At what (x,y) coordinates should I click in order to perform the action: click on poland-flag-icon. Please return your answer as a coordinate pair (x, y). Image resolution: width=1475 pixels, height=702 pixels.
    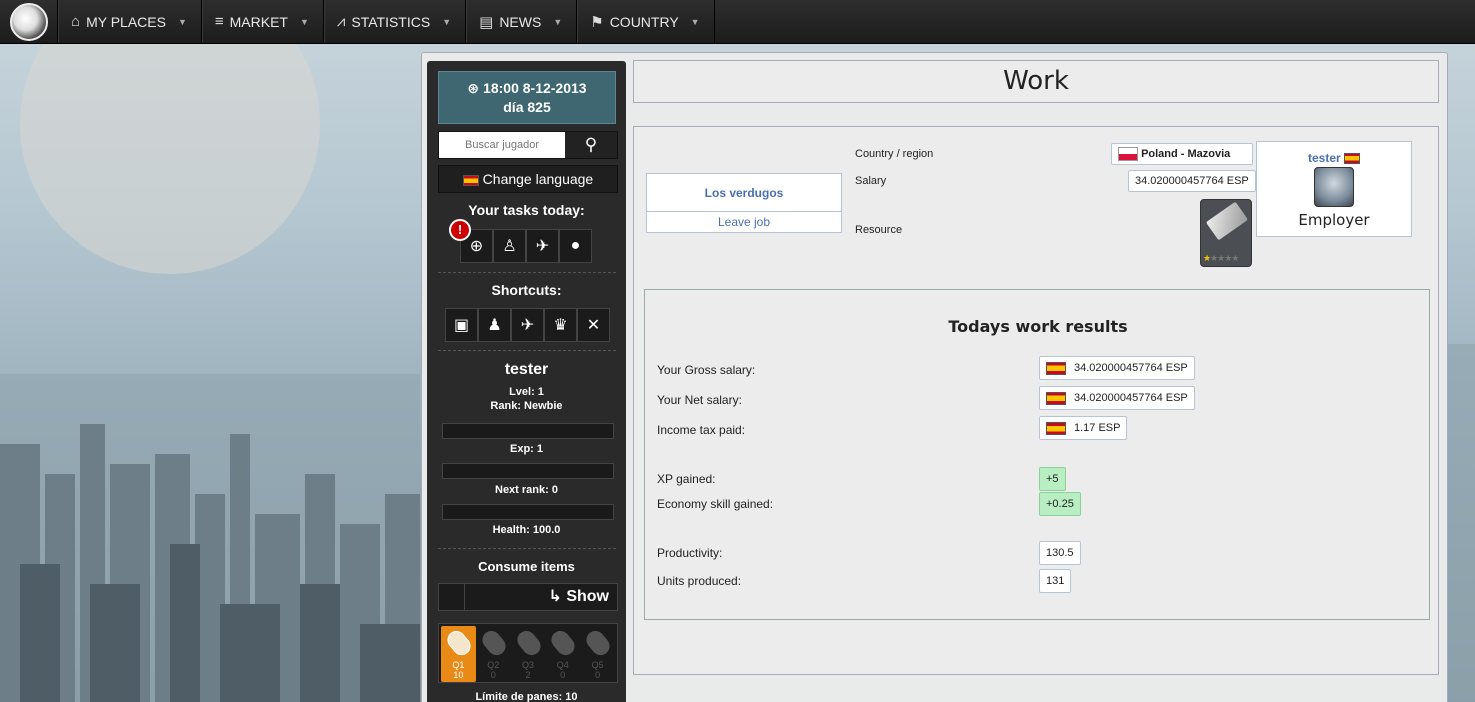
    Looking at the image, I should click on (1128, 154).